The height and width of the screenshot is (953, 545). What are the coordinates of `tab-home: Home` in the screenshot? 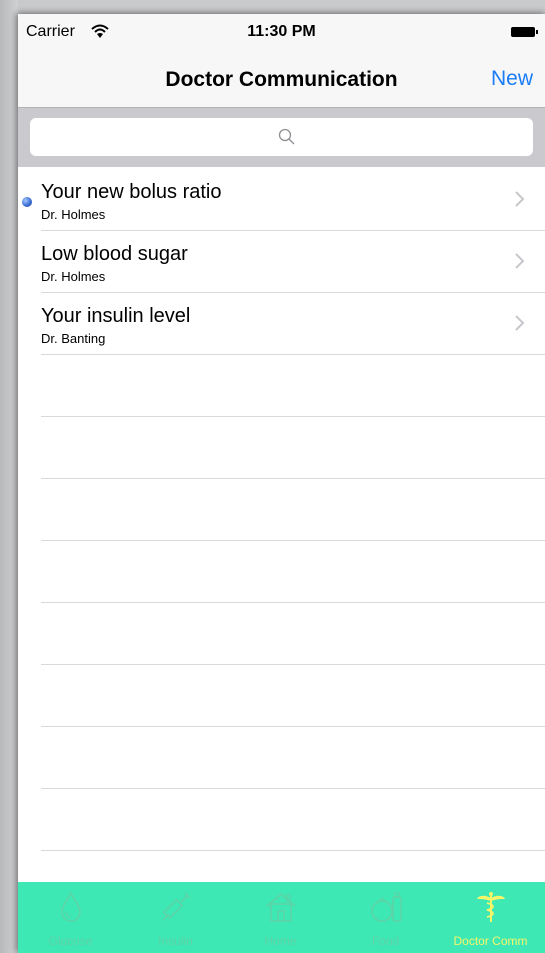 It's located at (280, 917).